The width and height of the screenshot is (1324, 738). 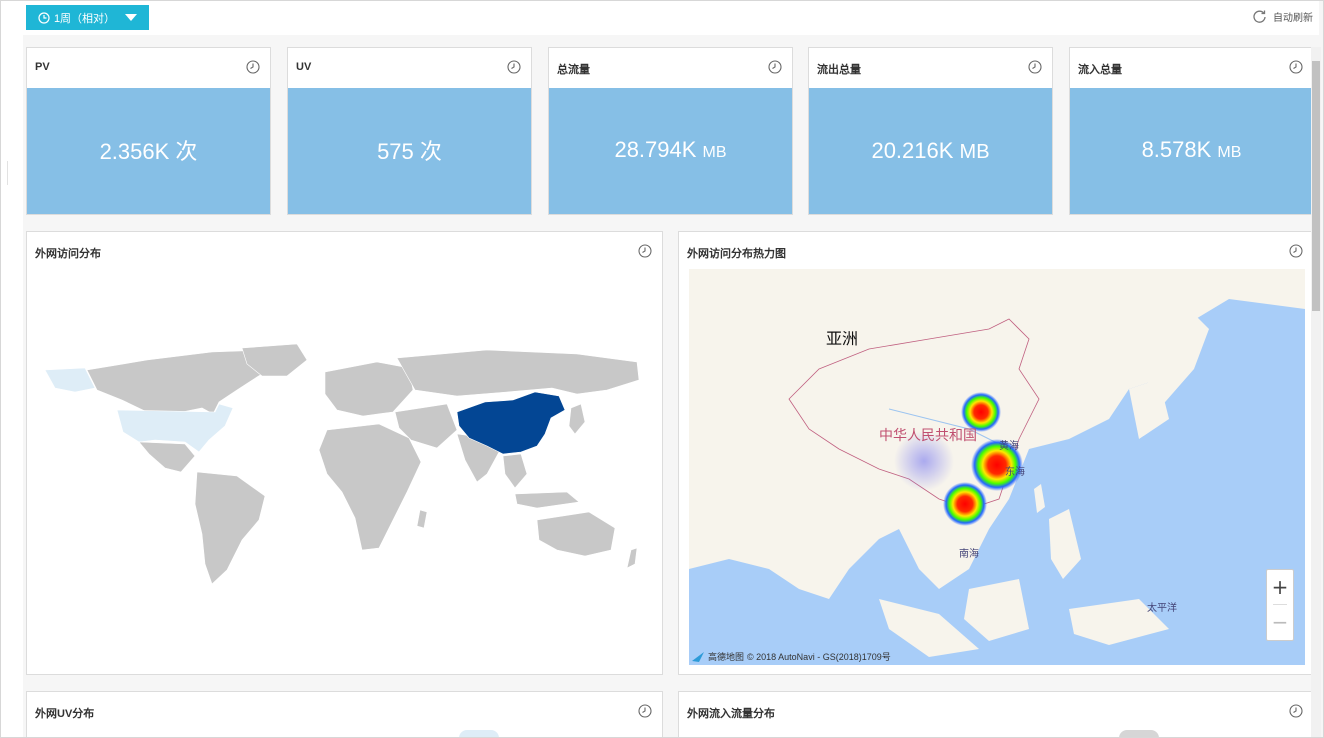 What do you see at coordinates (68, 254) in the screenshot?
I see `panel-title: 外网访问分布` at bounding box center [68, 254].